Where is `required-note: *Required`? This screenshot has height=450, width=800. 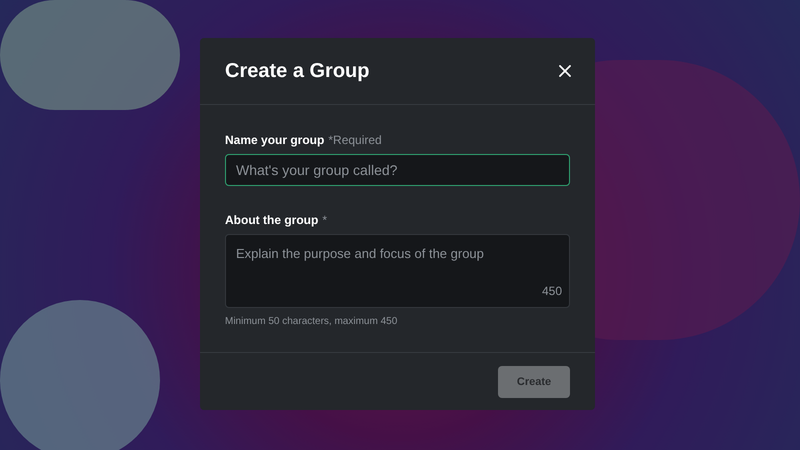 required-note: *Required is located at coordinates (355, 140).